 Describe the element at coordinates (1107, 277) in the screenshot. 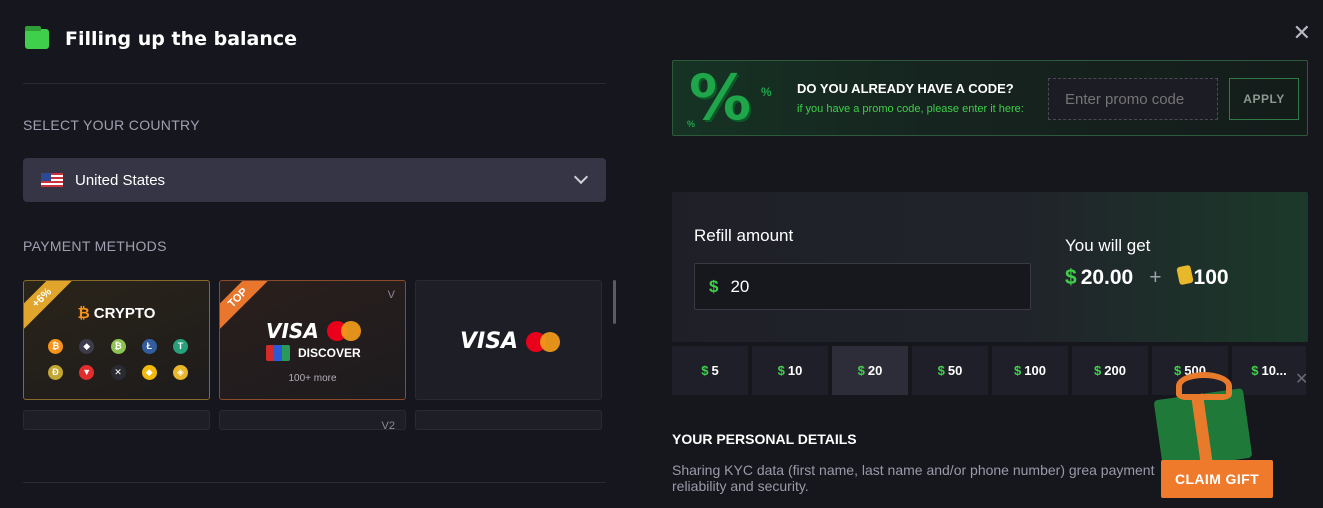

I see `get-amount: 20.00` at that location.